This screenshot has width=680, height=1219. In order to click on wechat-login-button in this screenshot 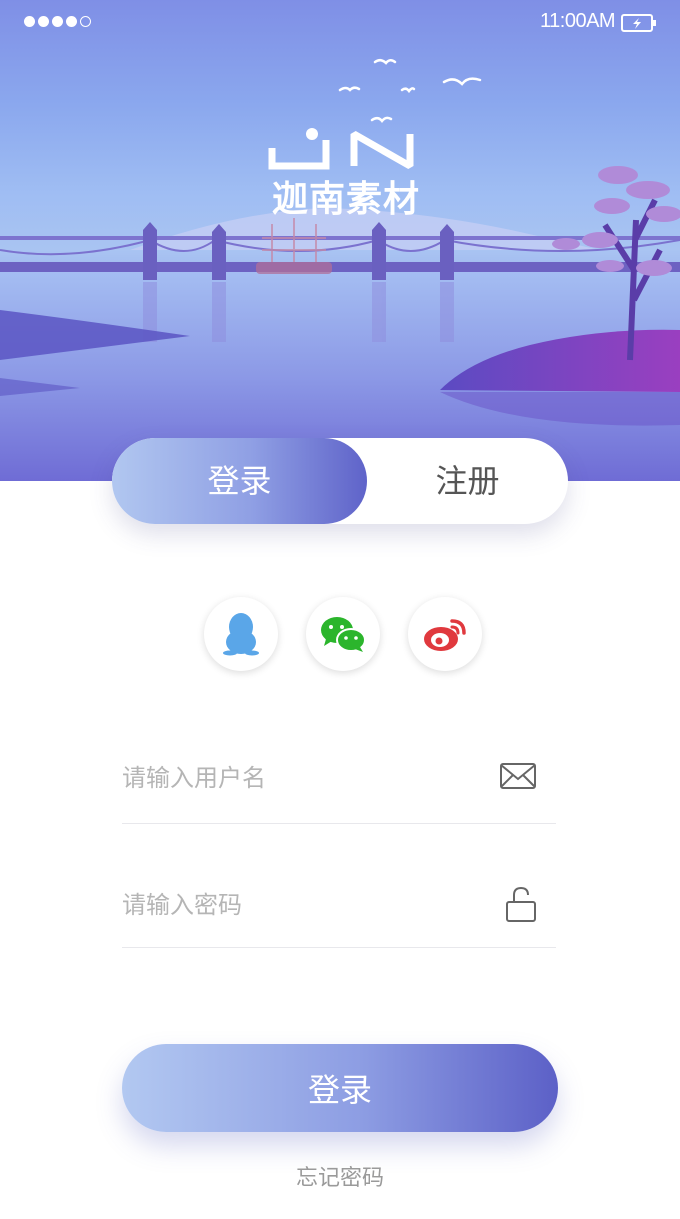, I will do `click(343, 634)`.